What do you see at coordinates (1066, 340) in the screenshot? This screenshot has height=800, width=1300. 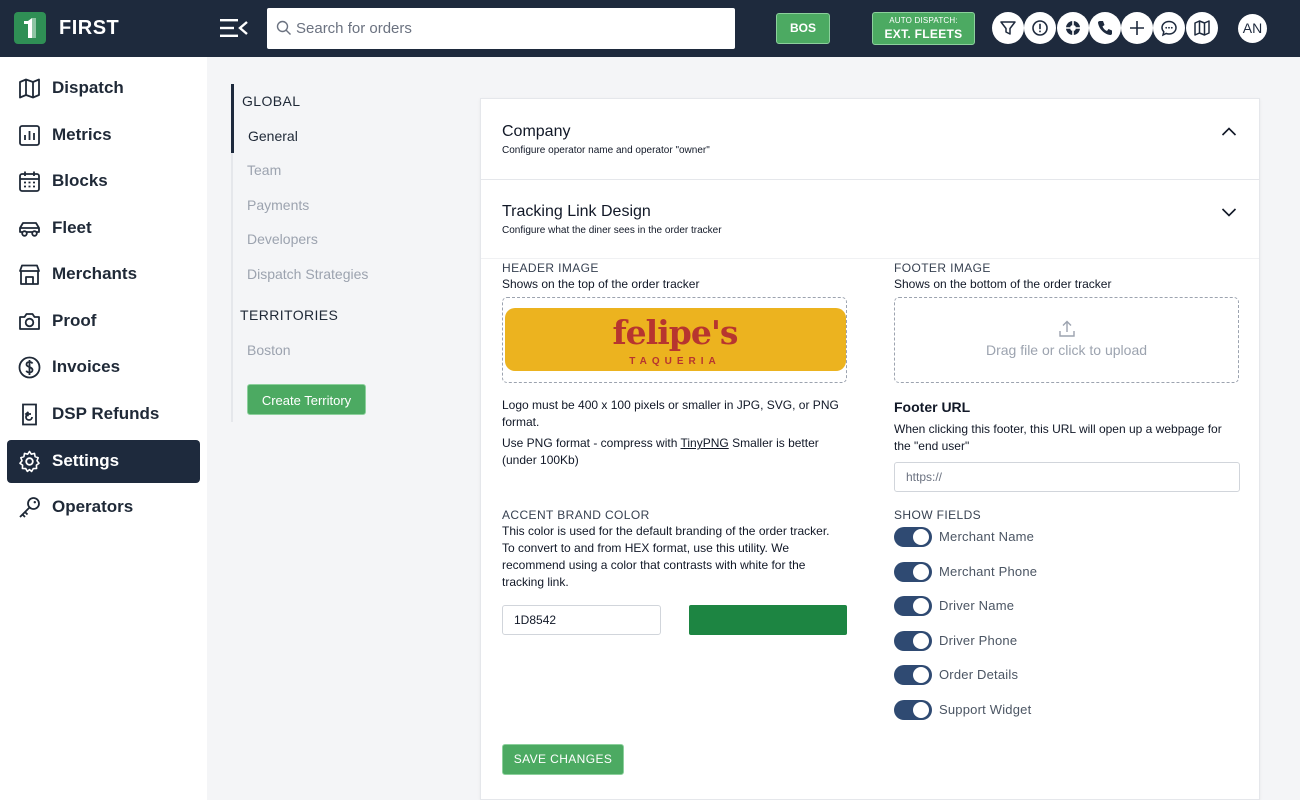 I see `footer-image-upload: Drag file or click to upload` at bounding box center [1066, 340].